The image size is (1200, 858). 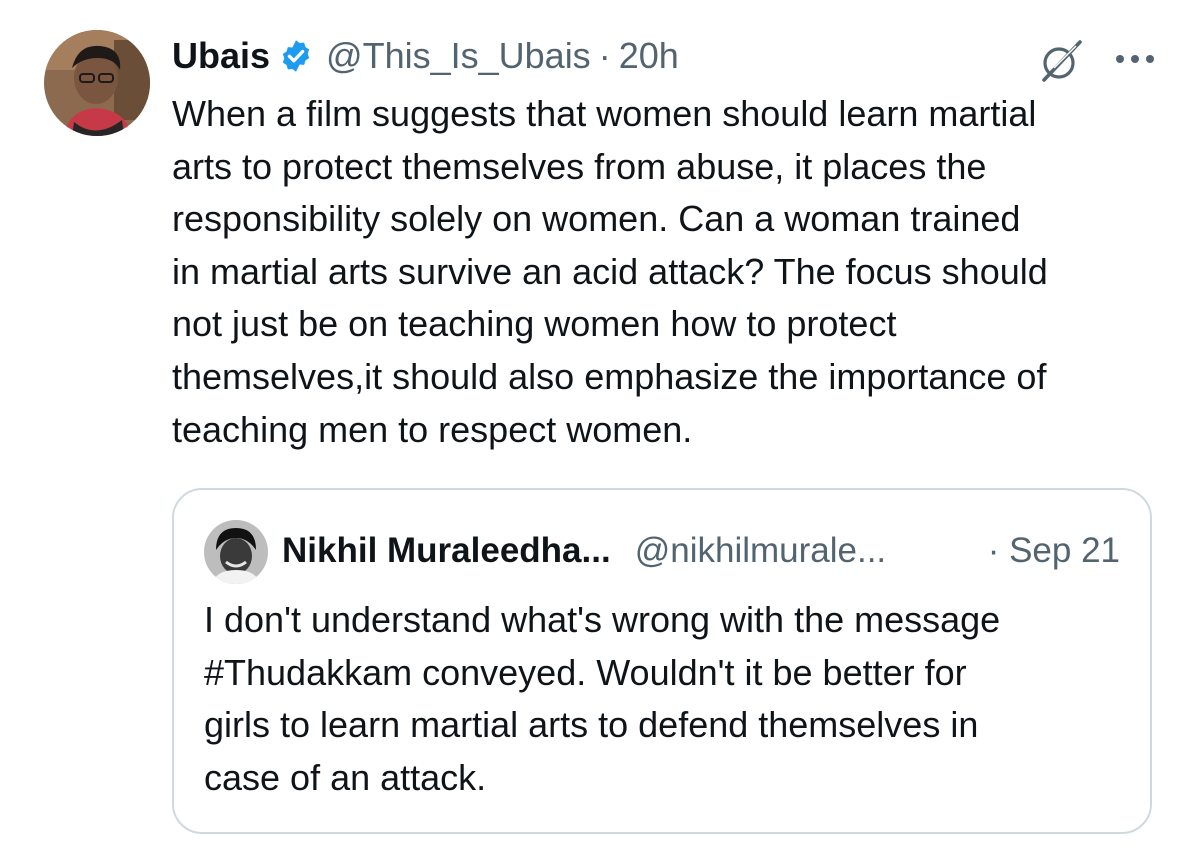 I want to click on tweet-header: Ubais @This_Is_Ubais · 20h, so click(x=425, y=56).